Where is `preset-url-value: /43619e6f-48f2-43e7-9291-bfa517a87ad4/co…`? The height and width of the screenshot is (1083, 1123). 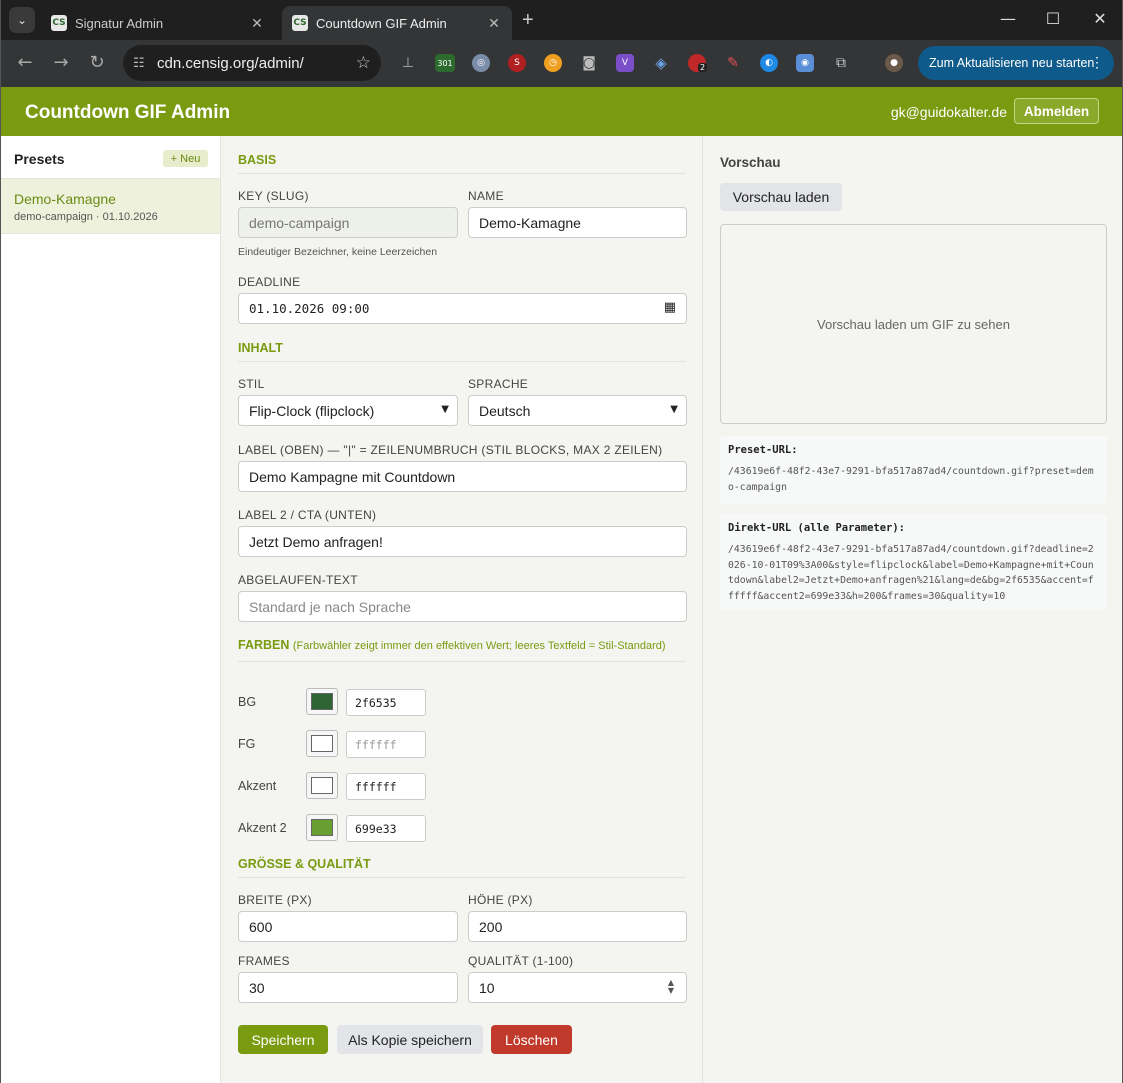
preset-url-value: /43619e6f-48f2-43e7-9291-bfa517a87ad4/co… is located at coordinates (913, 479).